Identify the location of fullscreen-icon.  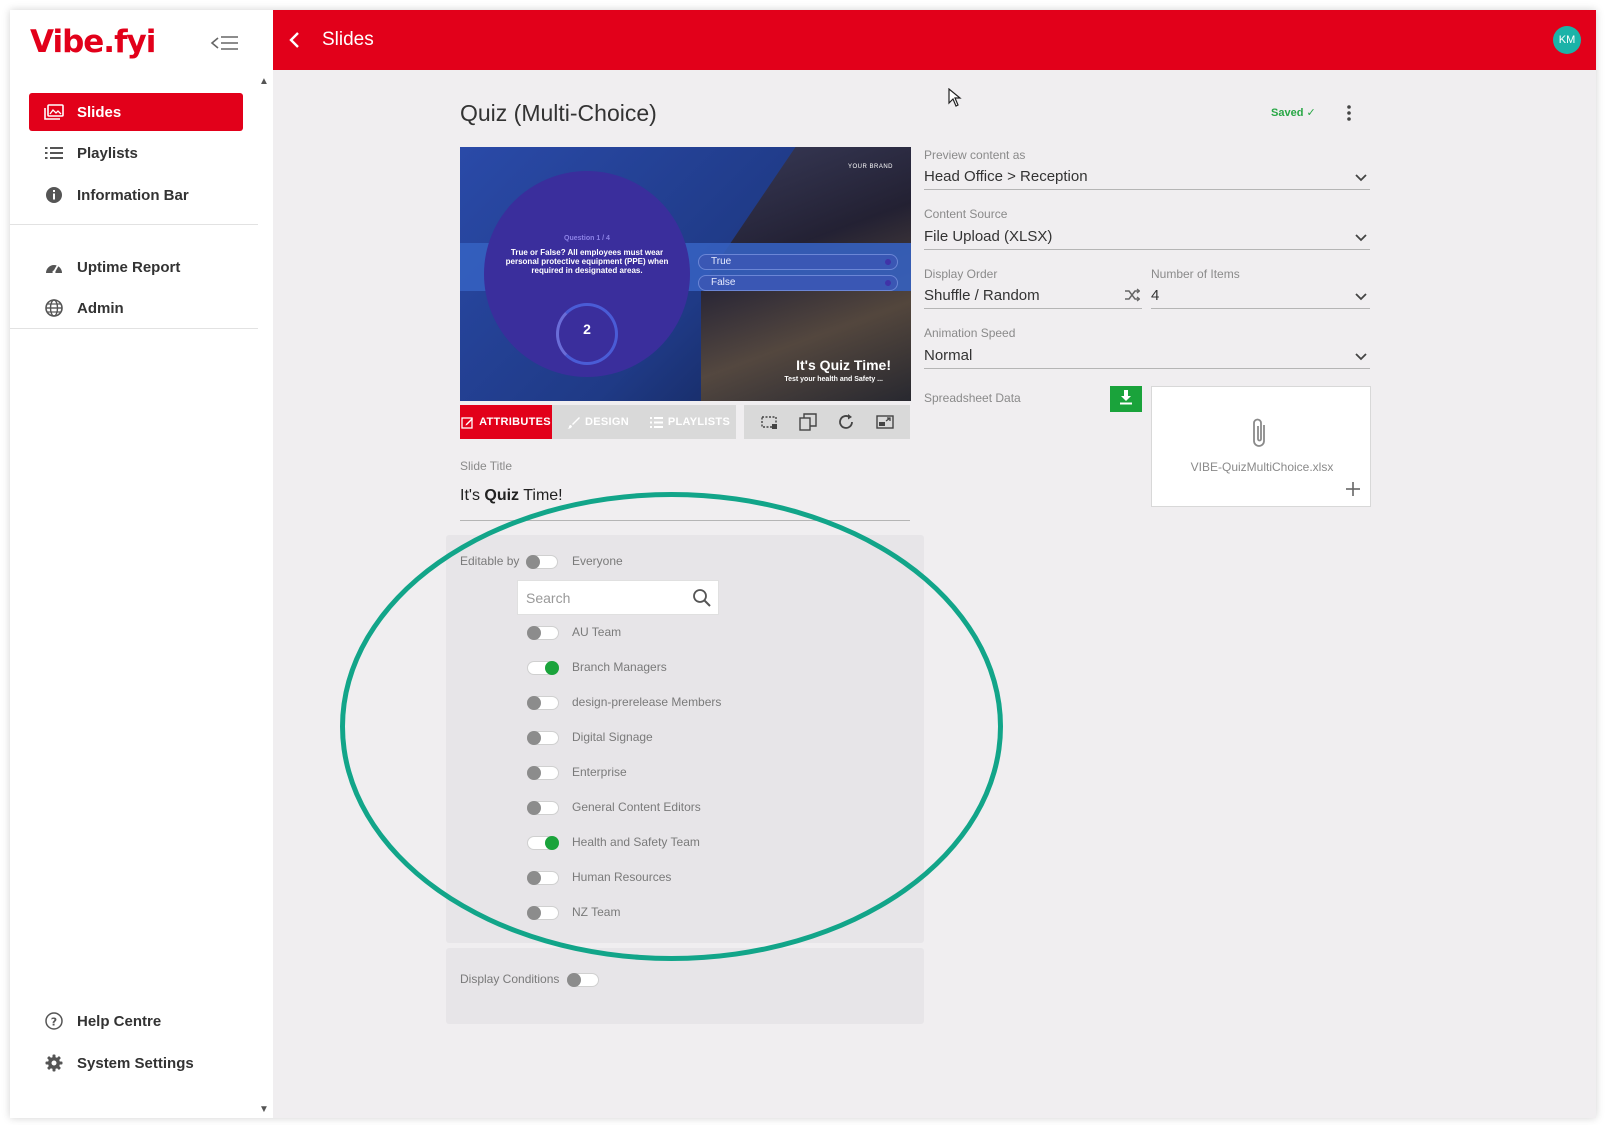
(885, 422).